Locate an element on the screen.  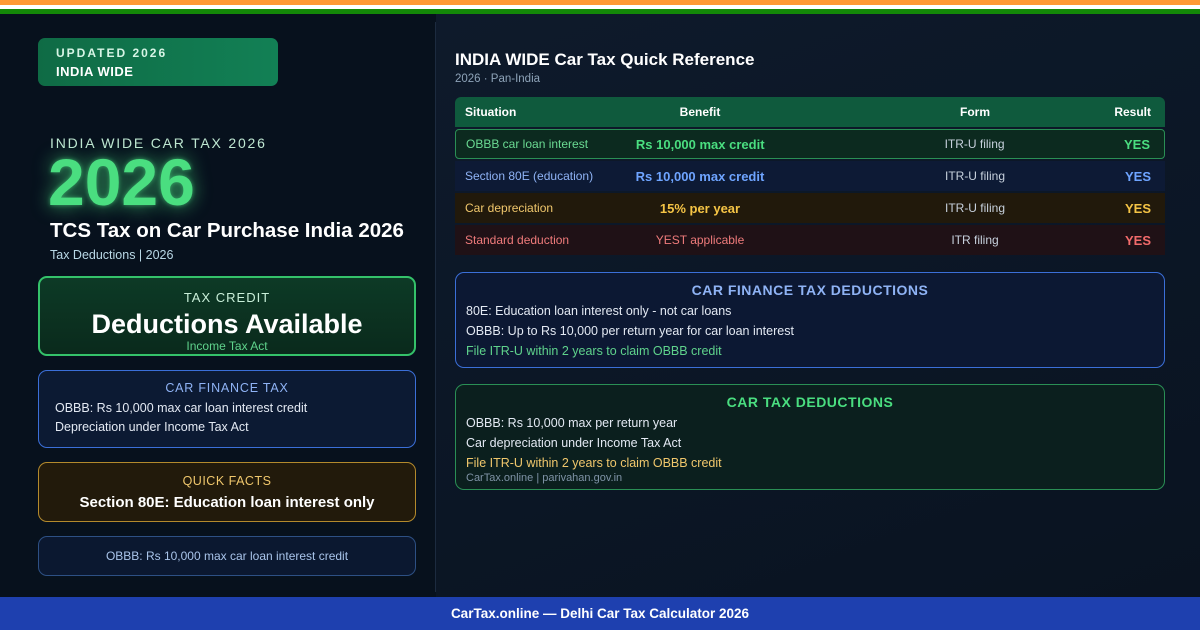
cell-benefit: YEST applicable is located at coordinates (700, 240).